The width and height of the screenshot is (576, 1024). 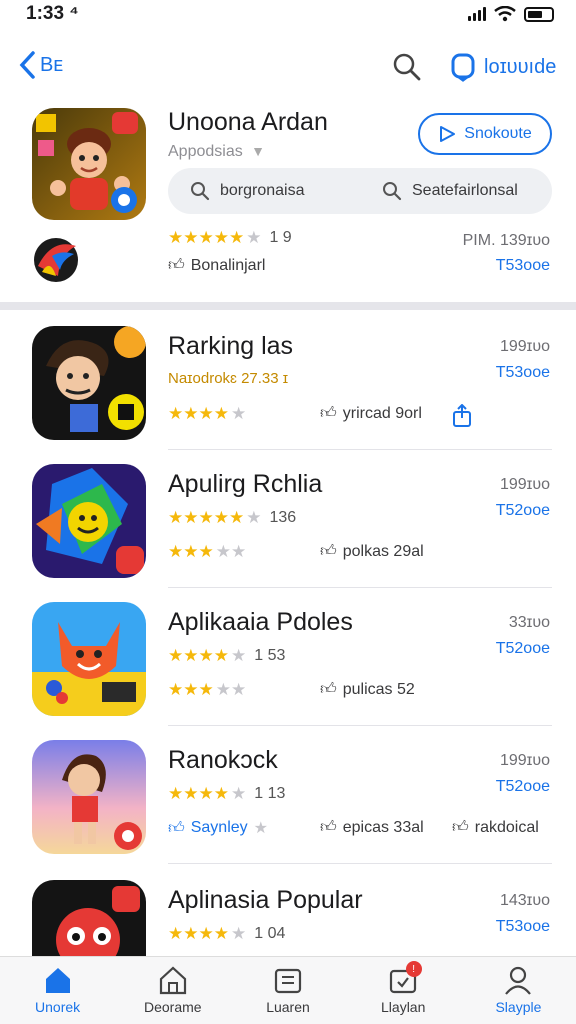 What do you see at coordinates (288, 14) in the screenshot?
I see `status-bar: 1:33 ⁴` at bounding box center [288, 14].